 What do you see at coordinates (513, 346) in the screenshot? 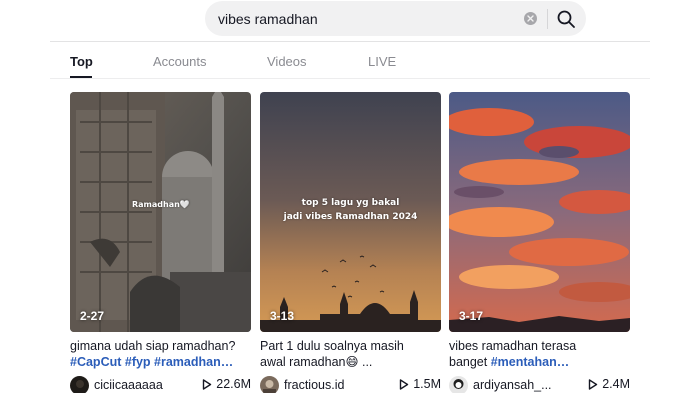
I see `video-caption-line1: vibes ramadhan terasa` at bounding box center [513, 346].